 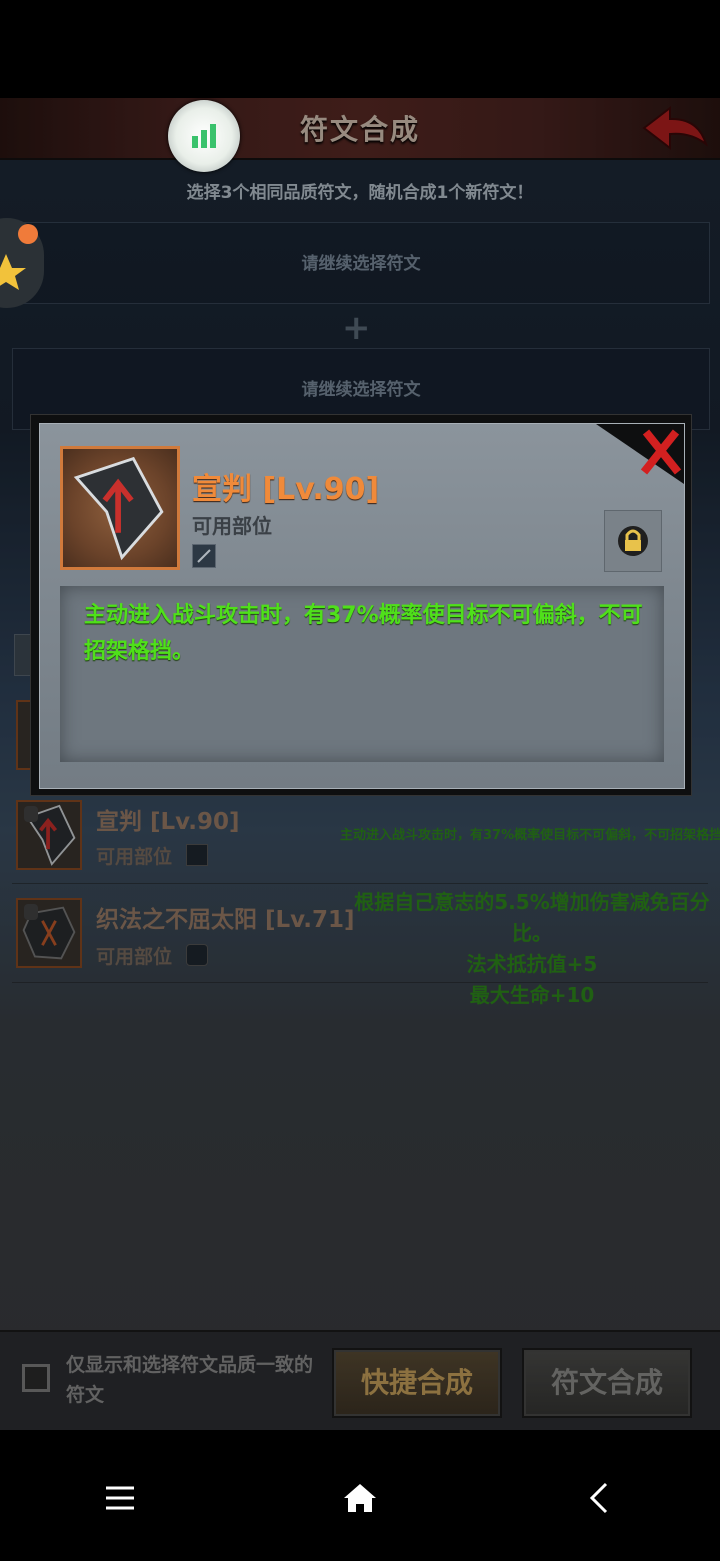 I want to click on red-x-icon, so click(x=640, y=454).